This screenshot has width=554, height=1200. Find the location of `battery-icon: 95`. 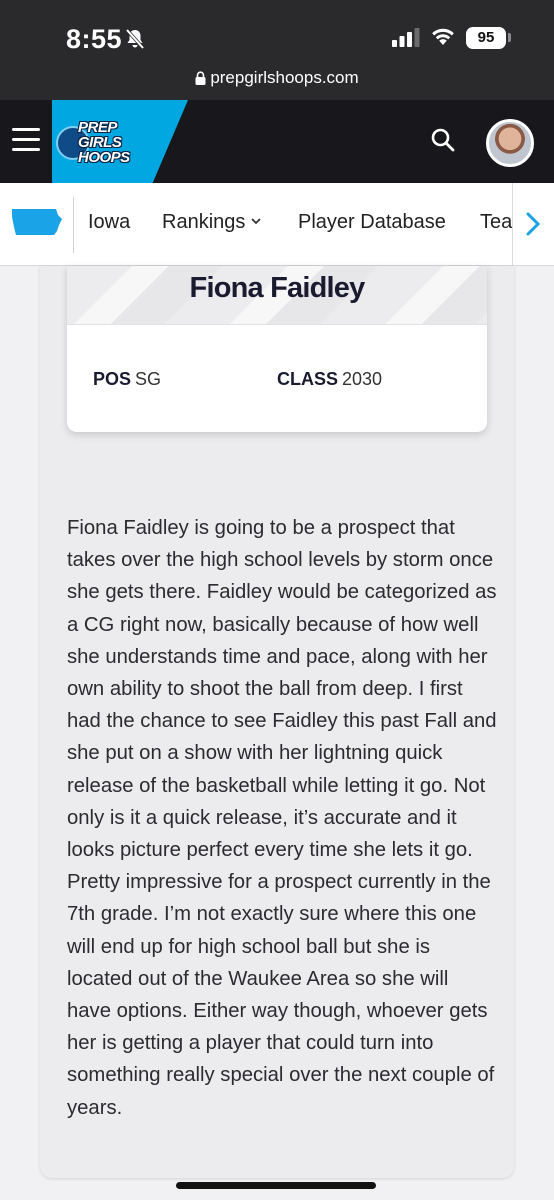

battery-icon: 95 is located at coordinates (486, 38).